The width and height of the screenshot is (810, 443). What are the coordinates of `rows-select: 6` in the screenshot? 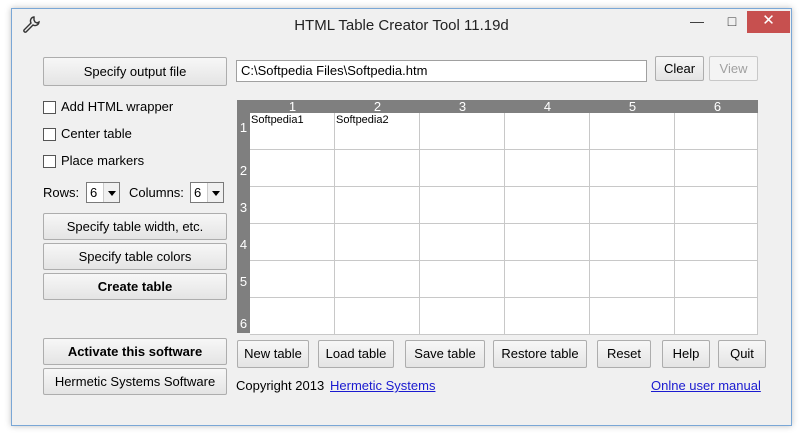 It's located at (103, 192).